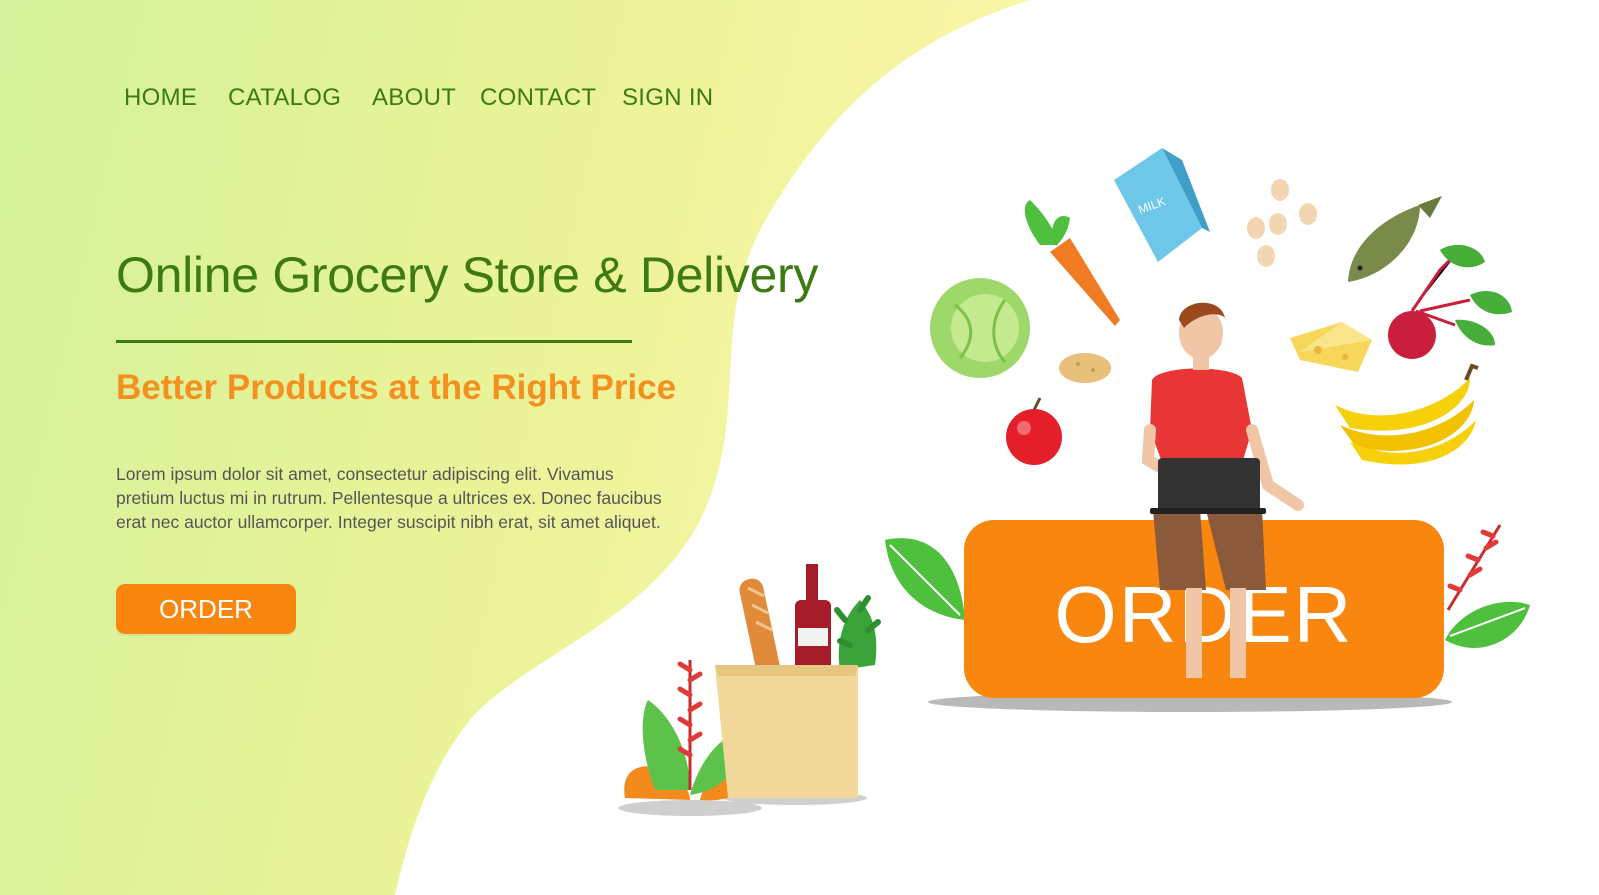  I want to click on beet-icon, so click(1450, 301).